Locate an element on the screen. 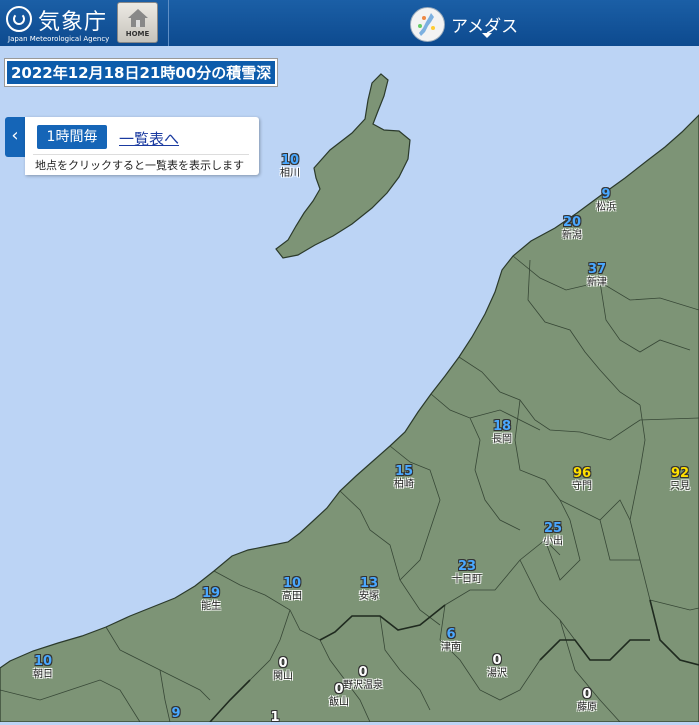 Image resolution: width=699 pixels, height=725 pixels. station-marker: 13 安塚 is located at coordinates (369, 590).